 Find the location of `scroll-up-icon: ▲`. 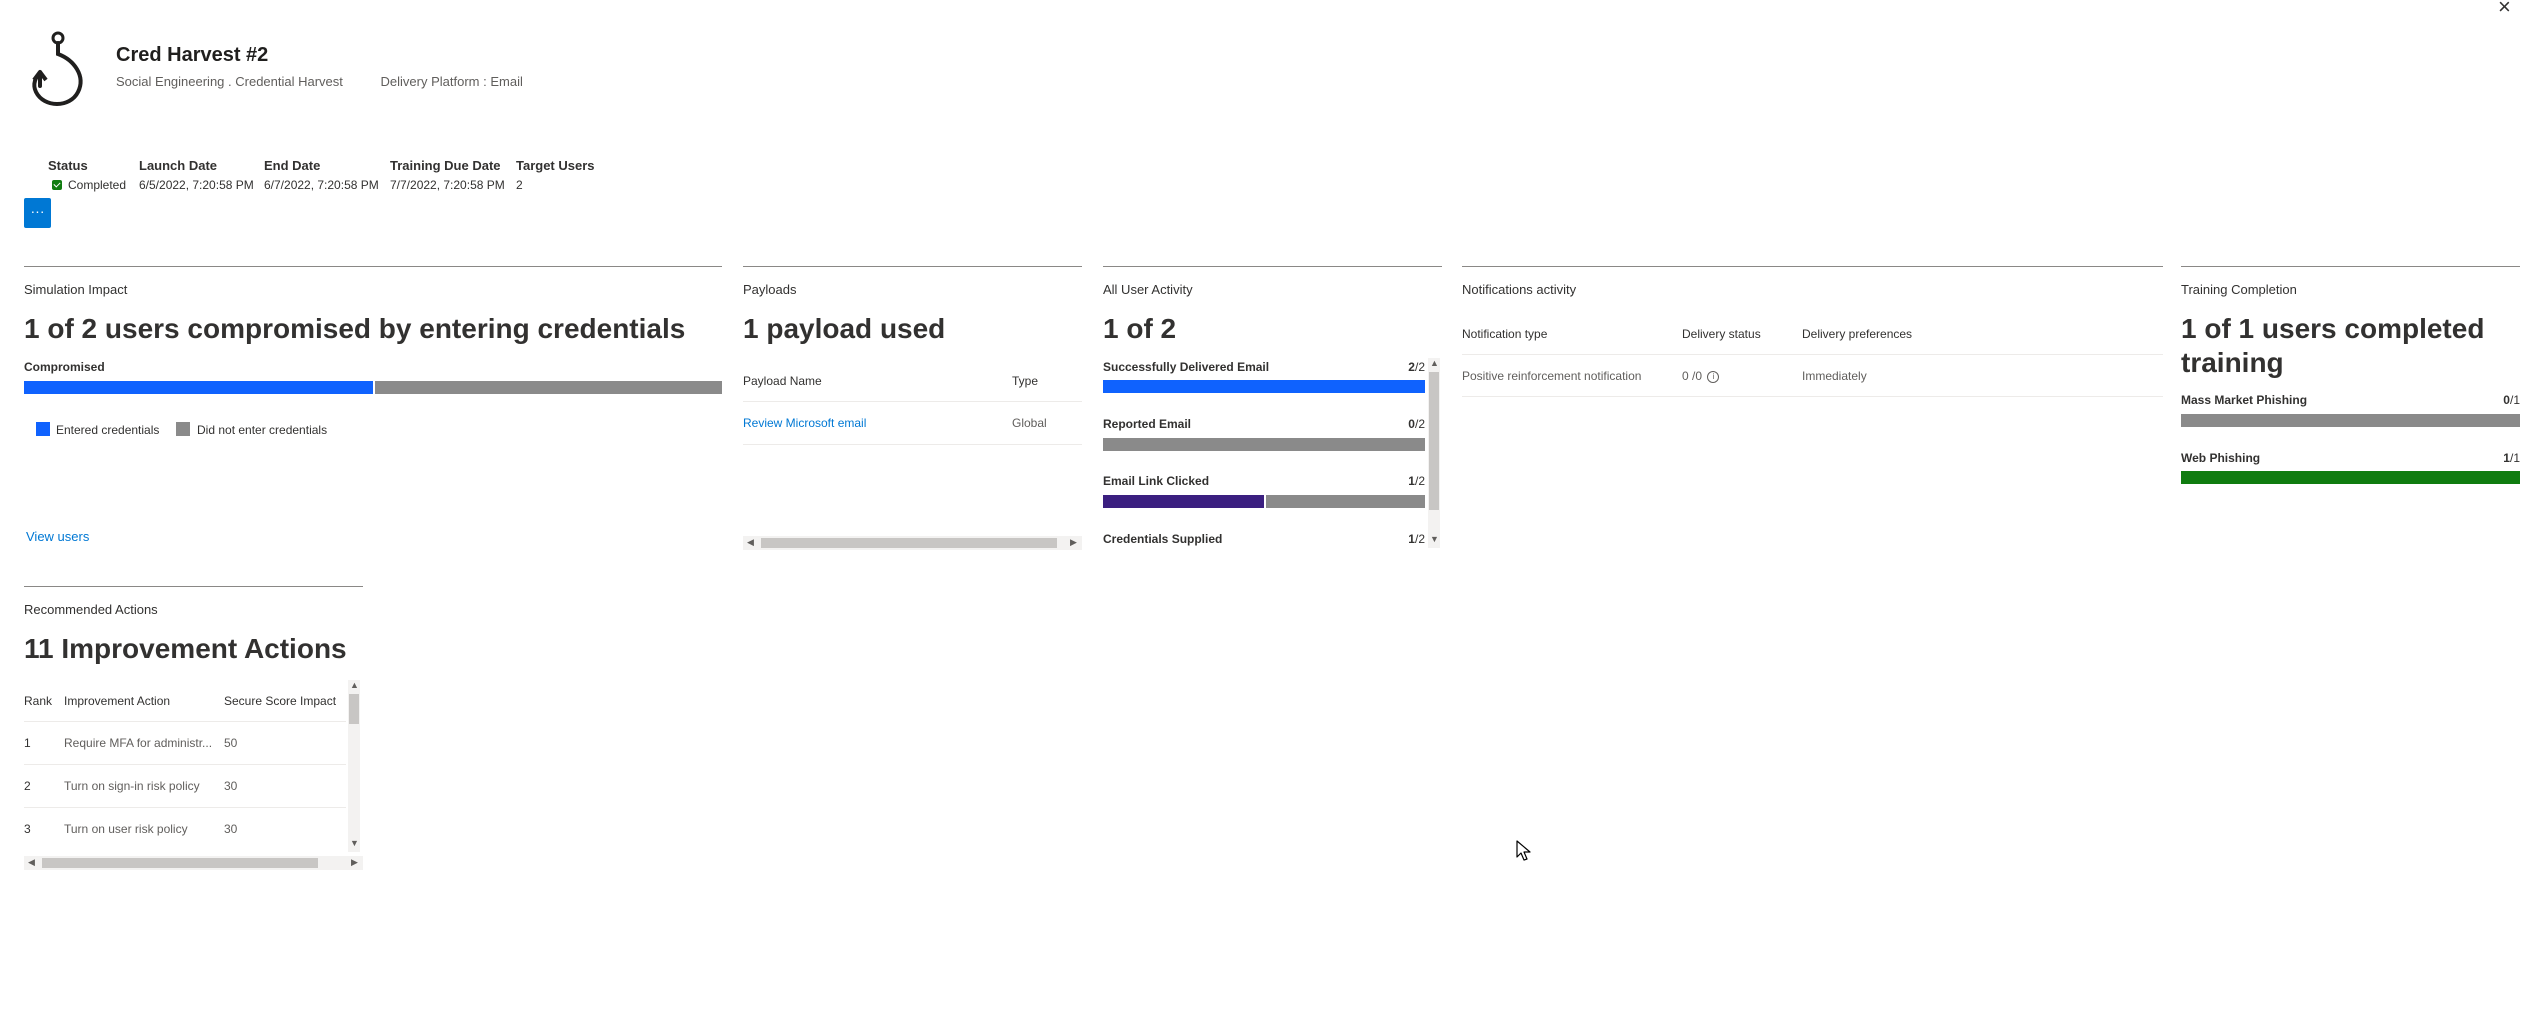

scroll-up-icon: ▲ is located at coordinates (1434, 363).